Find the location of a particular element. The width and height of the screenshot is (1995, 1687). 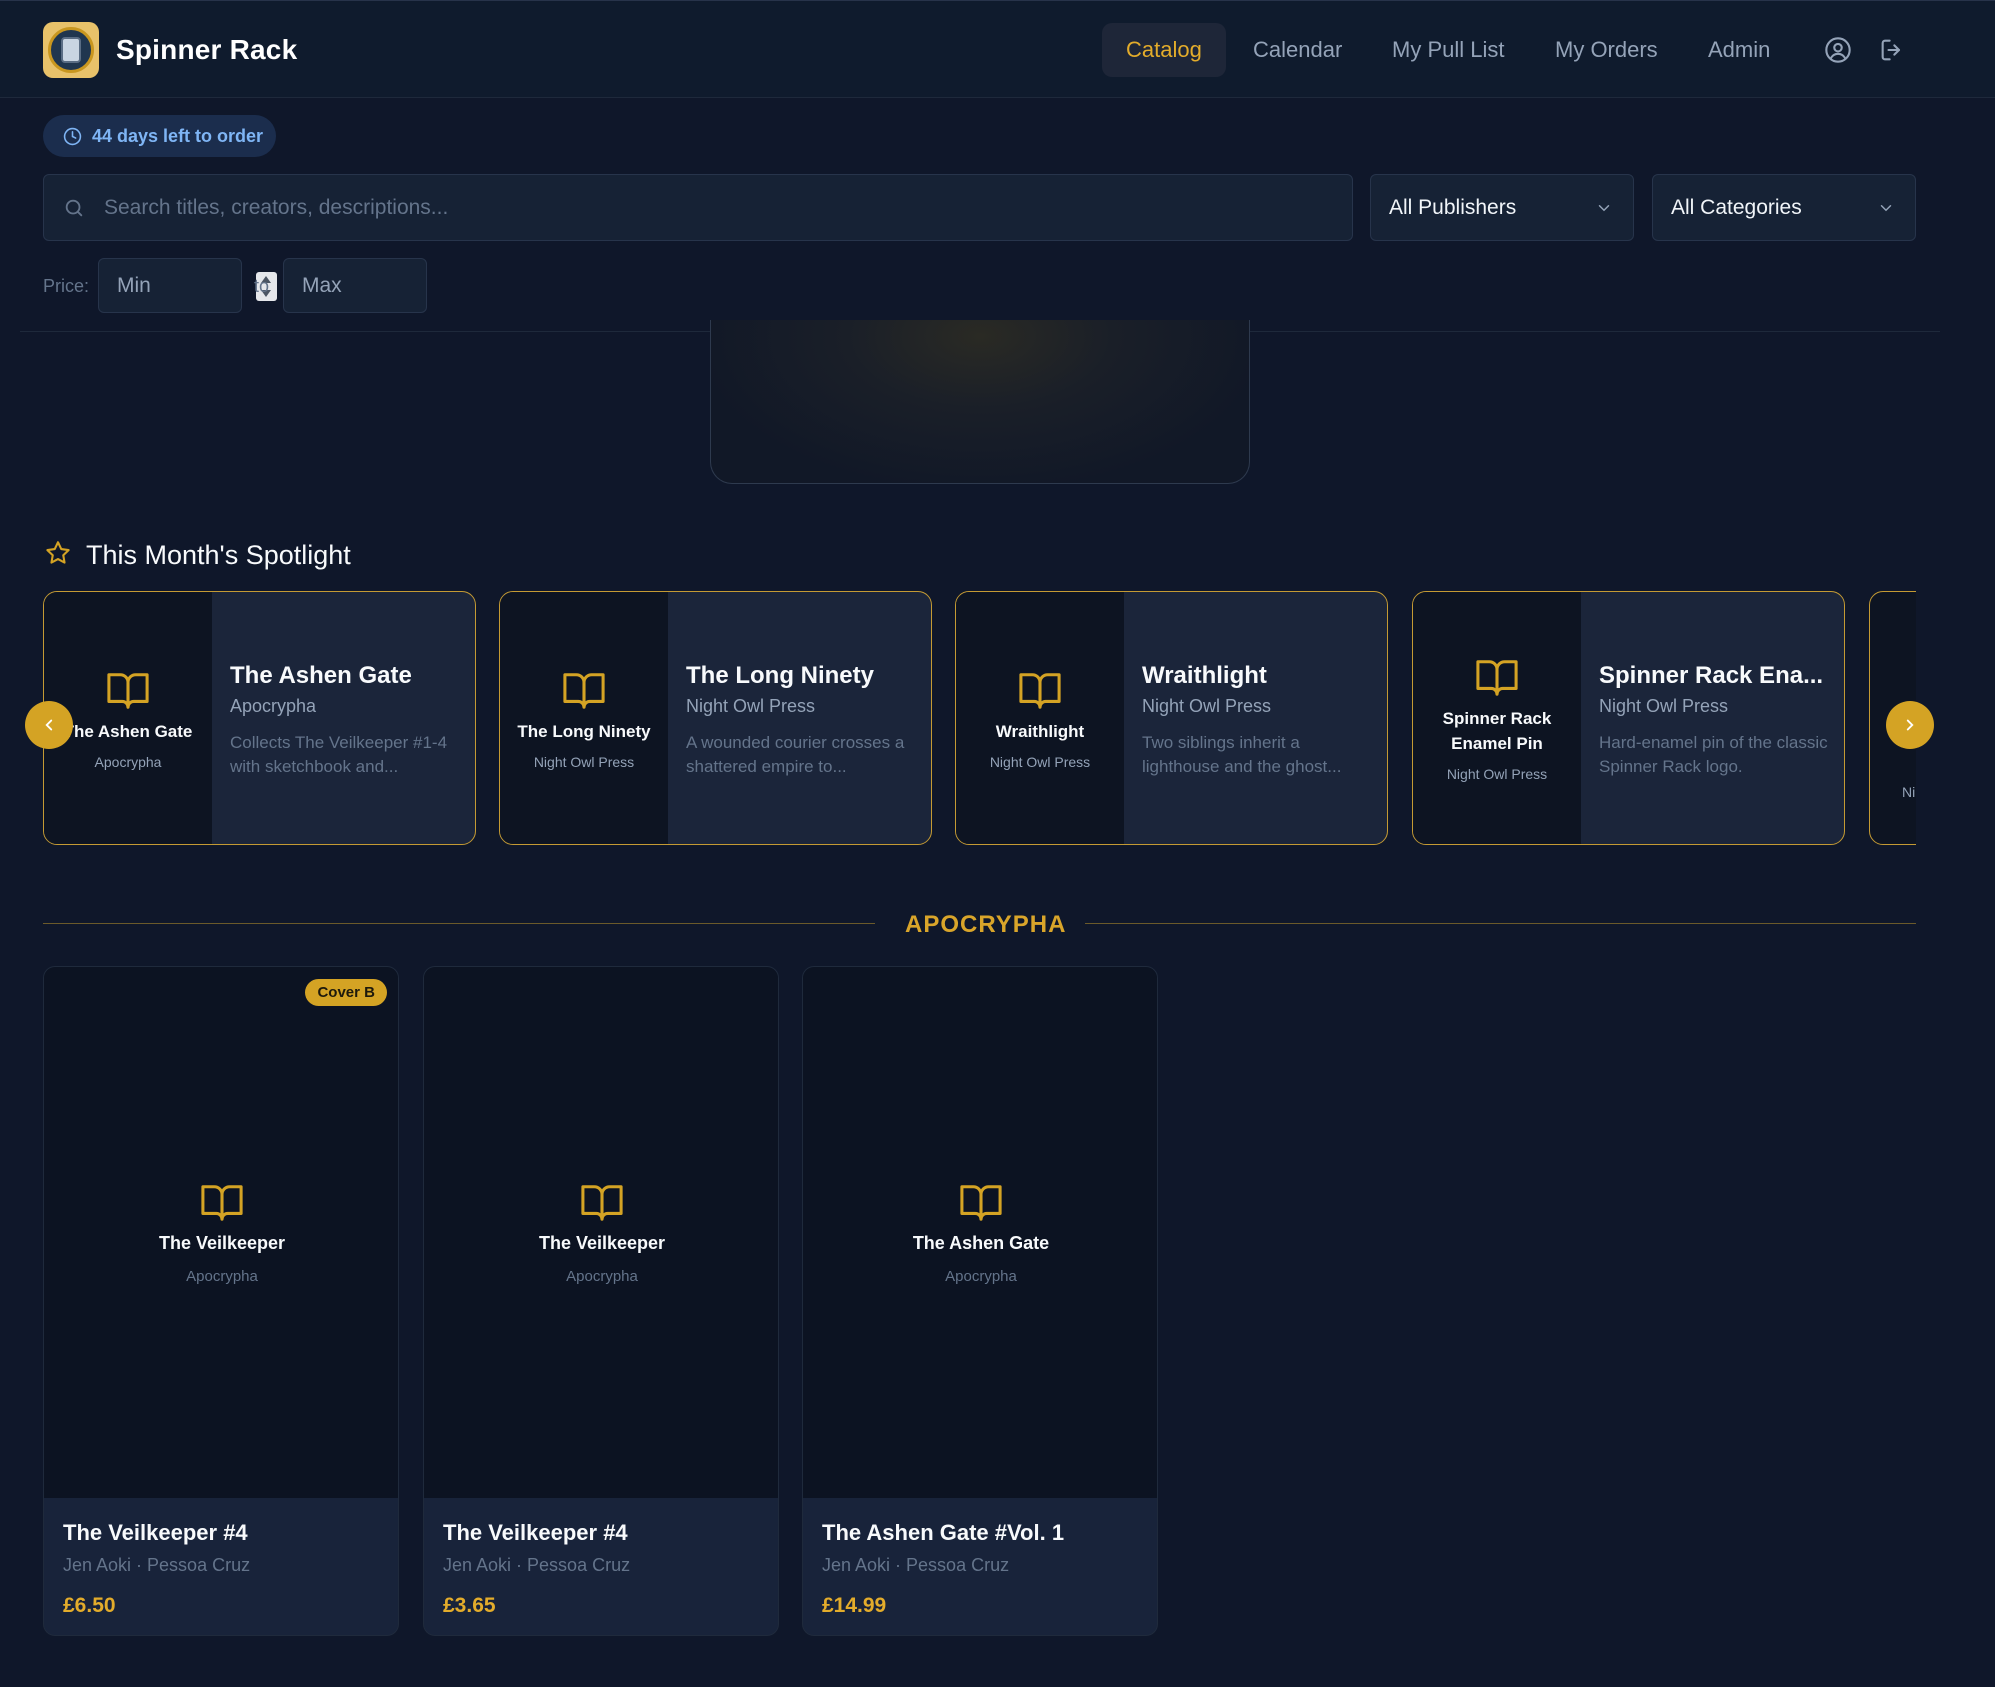

price-to-label: to is located at coordinates (262, 286).